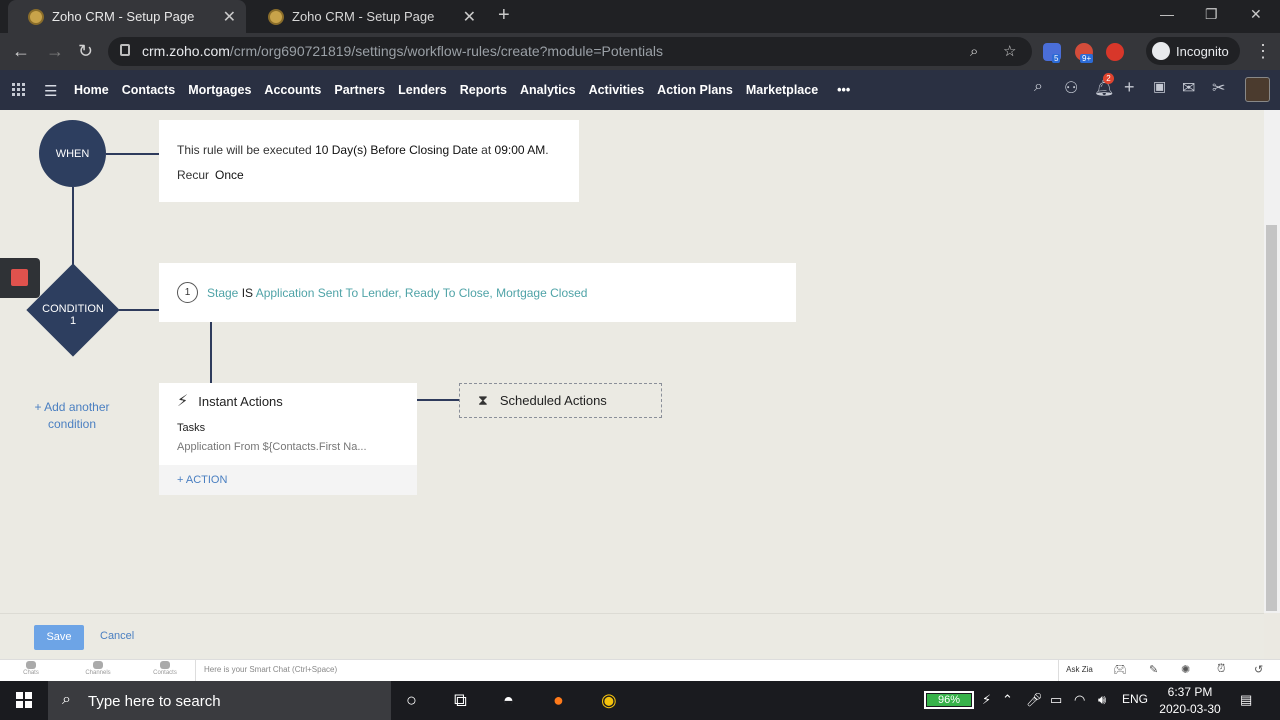 The height and width of the screenshot is (720, 1280). I want to click on mail-icon: ✉, so click(1188, 88).